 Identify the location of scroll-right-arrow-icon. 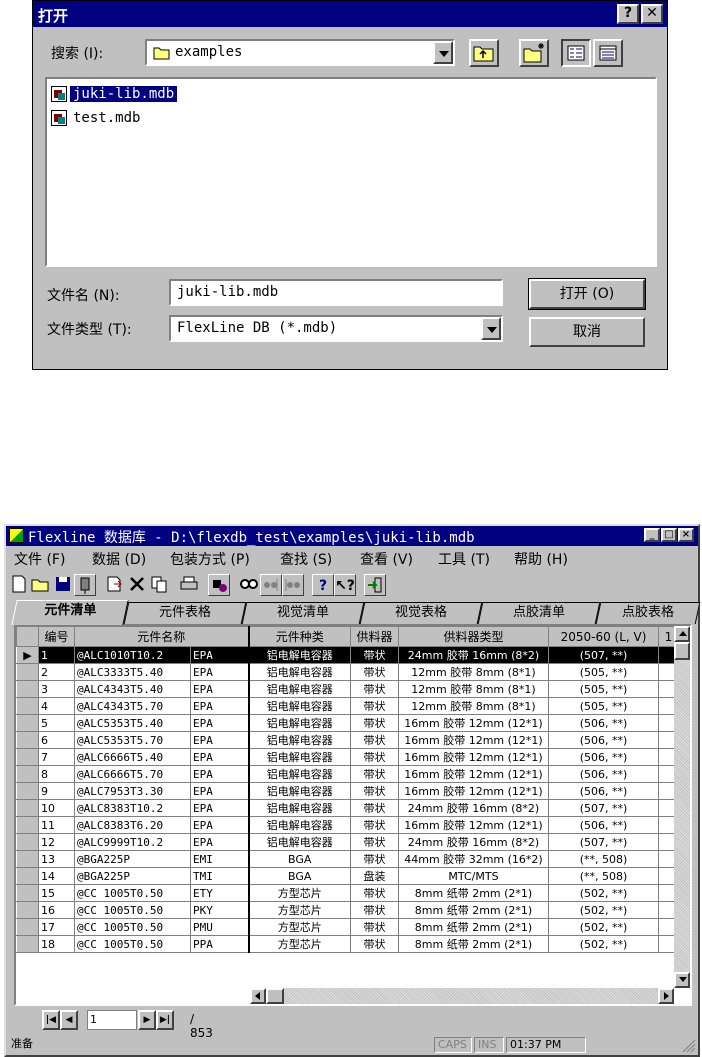
(666, 996).